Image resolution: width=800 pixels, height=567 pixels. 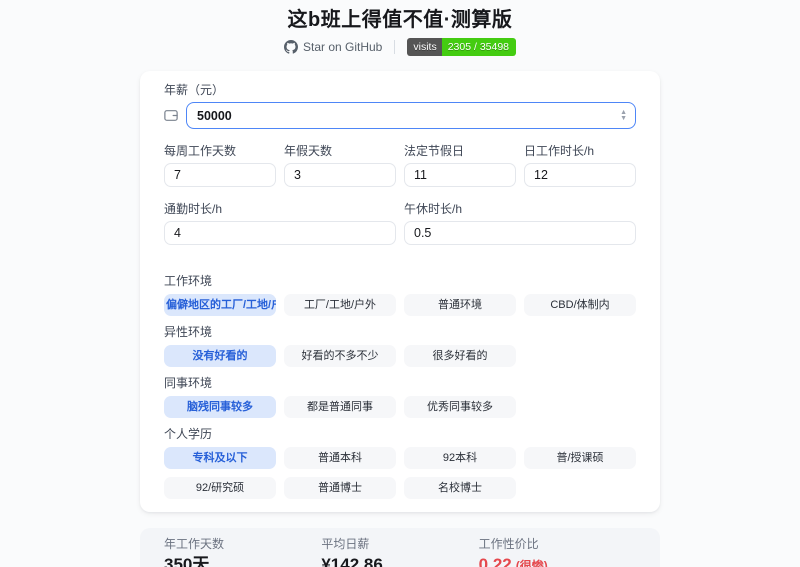 What do you see at coordinates (400, 356) in the screenshot?
I see `option-group: 没有好看的 好看的不多不少 很多好看的` at bounding box center [400, 356].